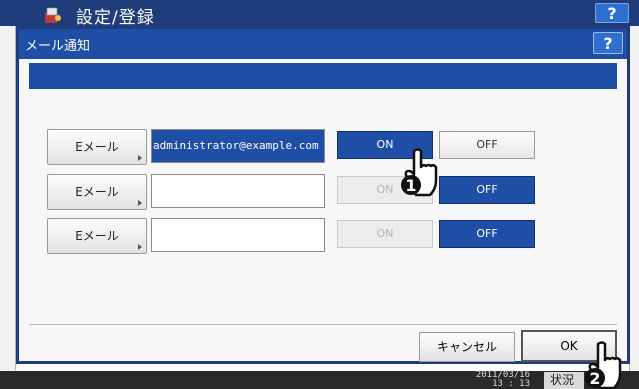 The height and width of the screenshot is (389, 639). Describe the element at coordinates (603, 365) in the screenshot. I see `pointer-hand-icon-2: 2` at that location.